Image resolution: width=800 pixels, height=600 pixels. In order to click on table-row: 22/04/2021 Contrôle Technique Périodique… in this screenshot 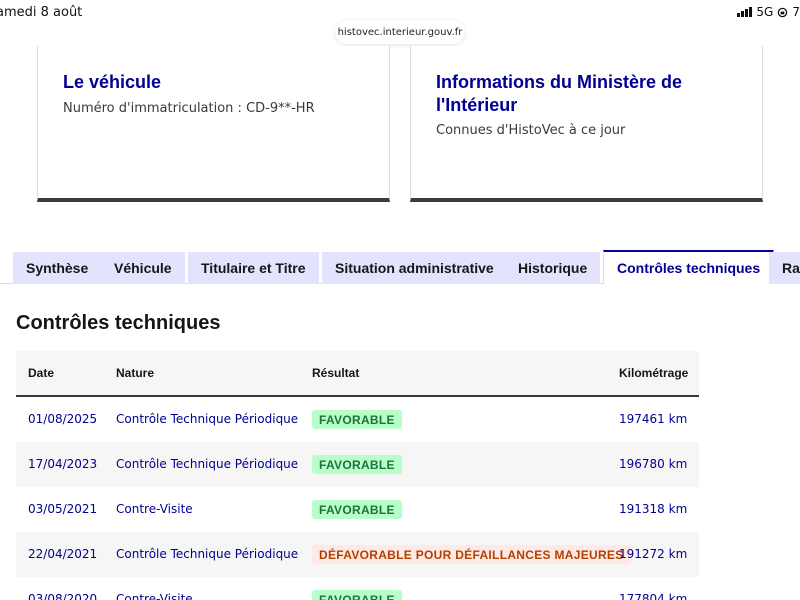, I will do `click(357, 554)`.